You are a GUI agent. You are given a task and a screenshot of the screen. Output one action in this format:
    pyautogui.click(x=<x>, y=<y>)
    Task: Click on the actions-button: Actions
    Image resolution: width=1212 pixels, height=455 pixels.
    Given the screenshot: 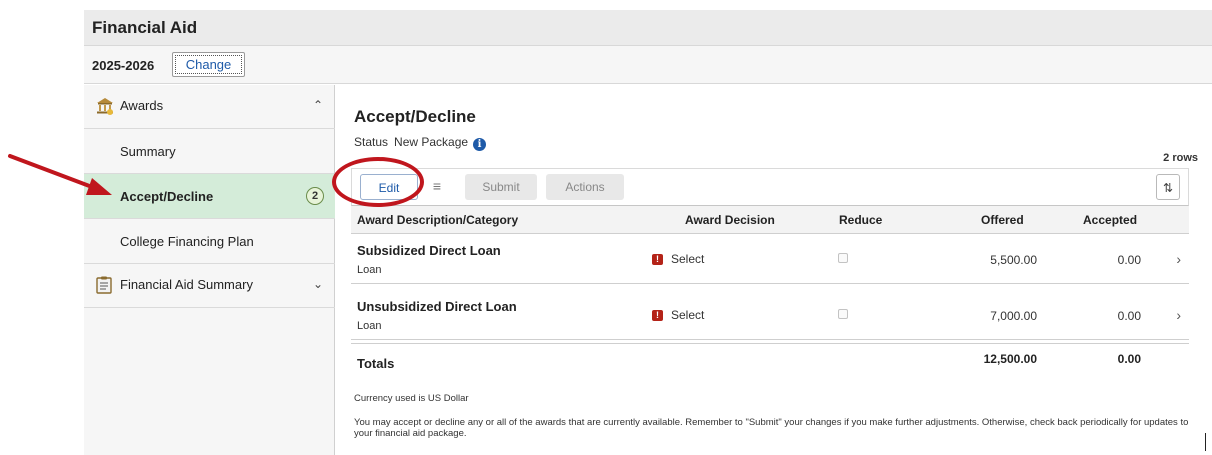 What is the action you would take?
    pyautogui.click(x=585, y=187)
    